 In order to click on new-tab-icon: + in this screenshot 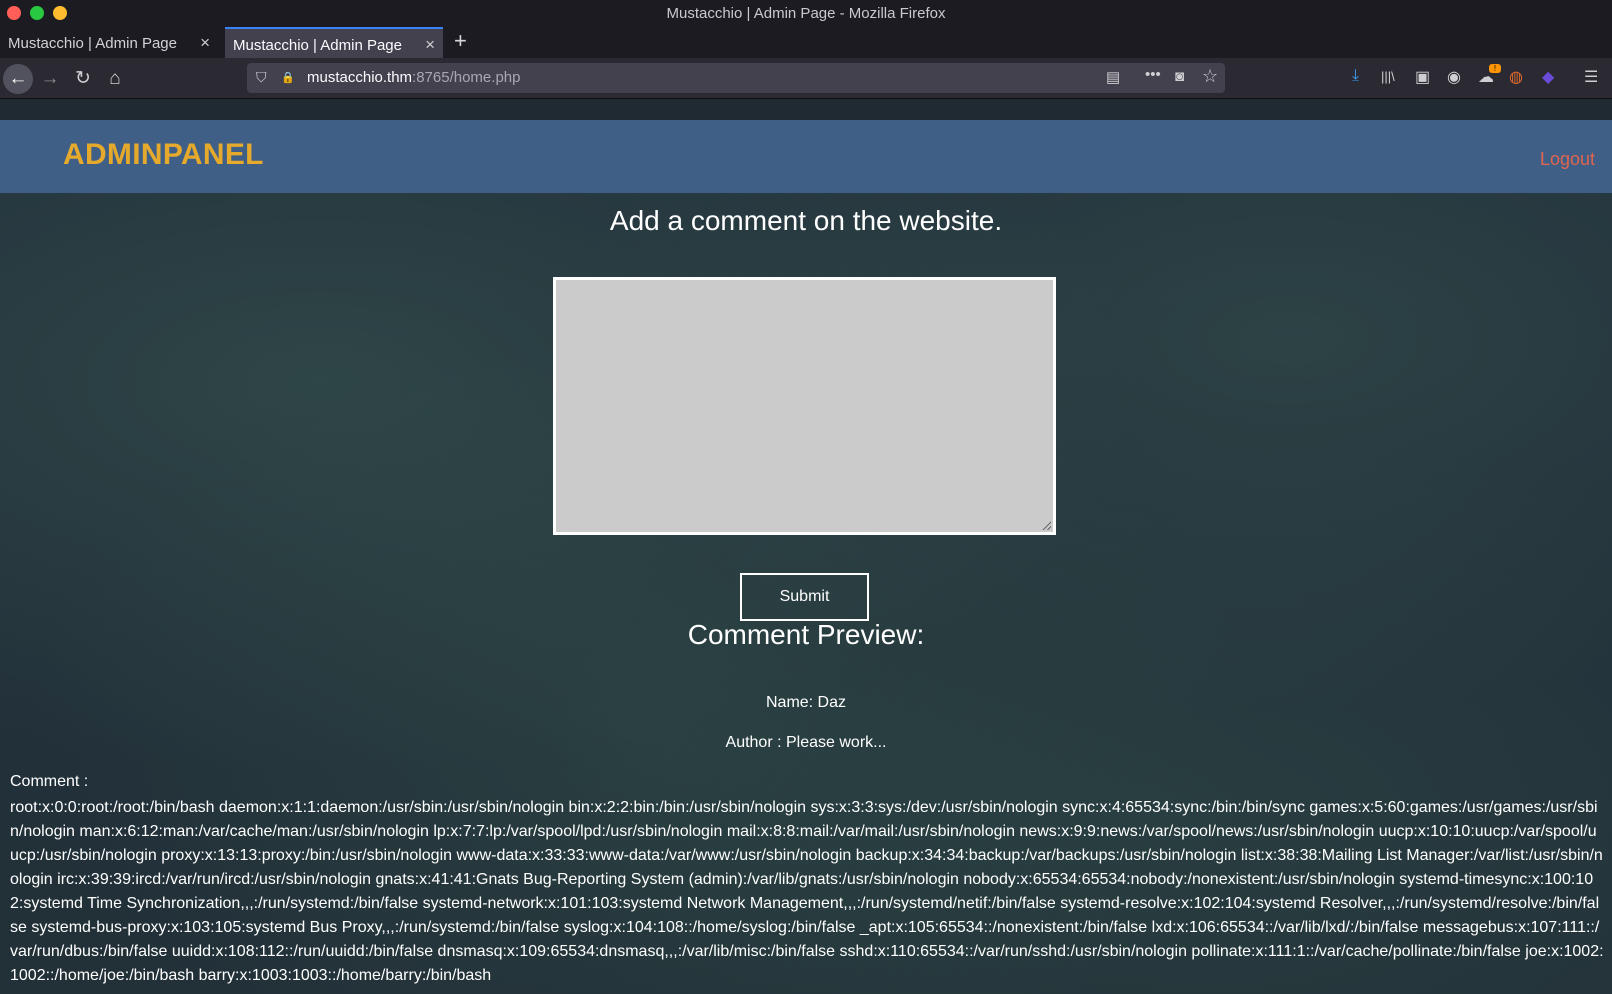, I will do `click(460, 41)`.